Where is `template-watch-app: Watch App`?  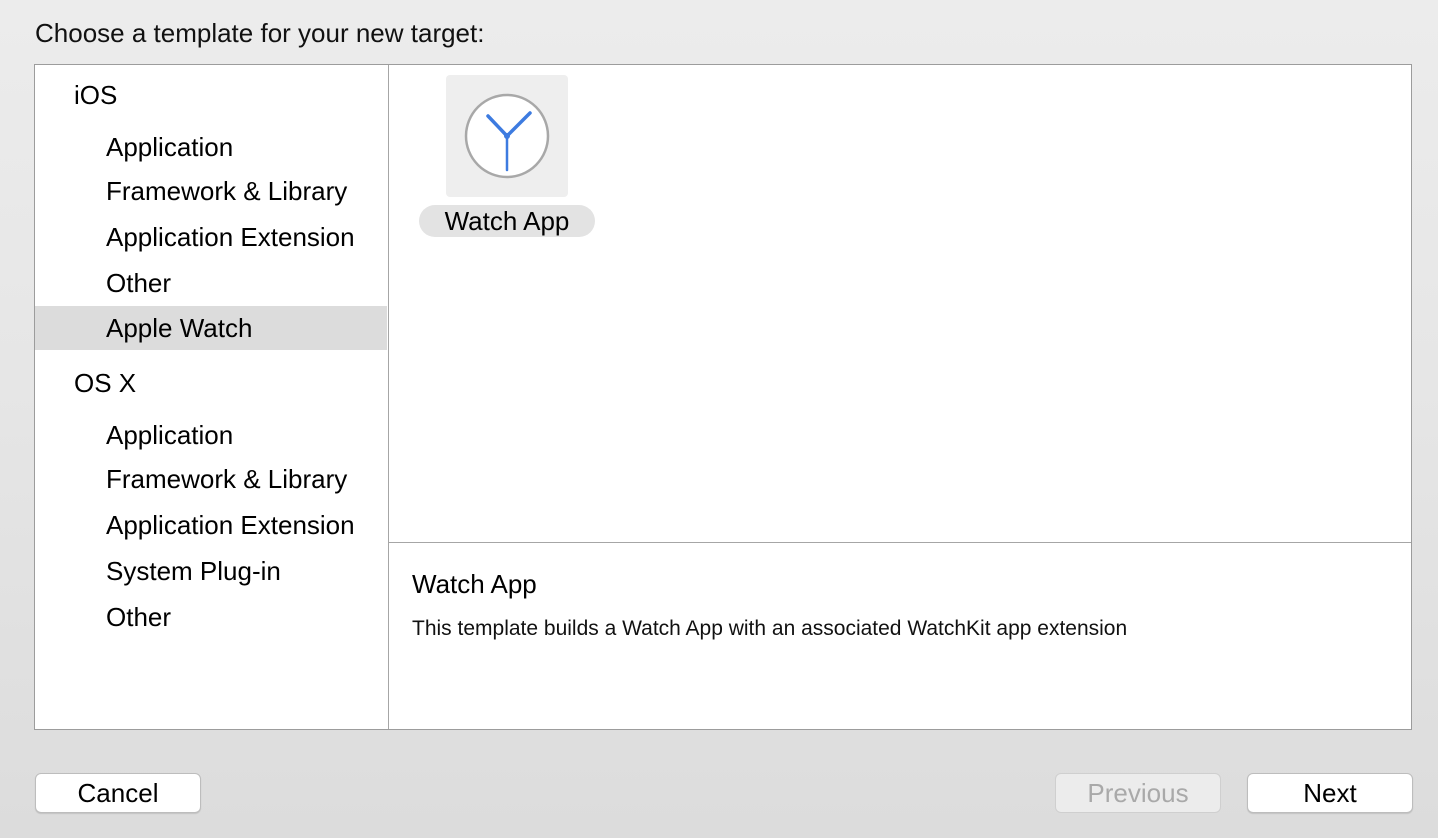
template-watch-app: Watch App is located at coordinates (507, 158).